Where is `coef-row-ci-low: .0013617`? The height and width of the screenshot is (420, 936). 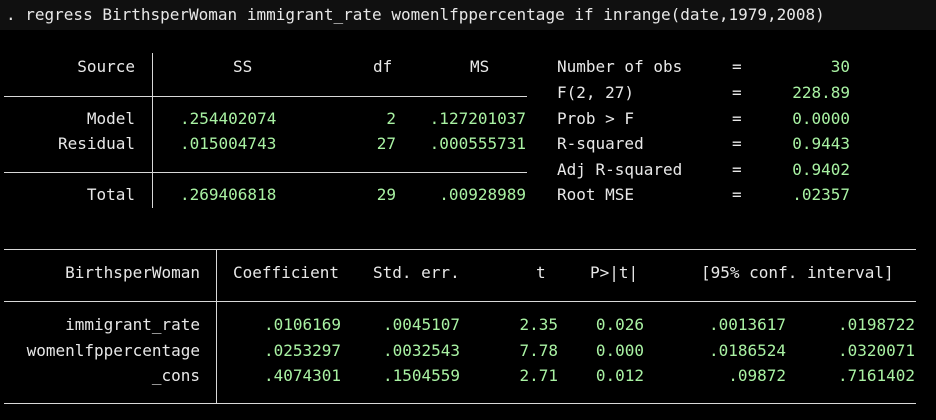
coef-row-ci-low: .0013617 is located at coordinates (747, 324).